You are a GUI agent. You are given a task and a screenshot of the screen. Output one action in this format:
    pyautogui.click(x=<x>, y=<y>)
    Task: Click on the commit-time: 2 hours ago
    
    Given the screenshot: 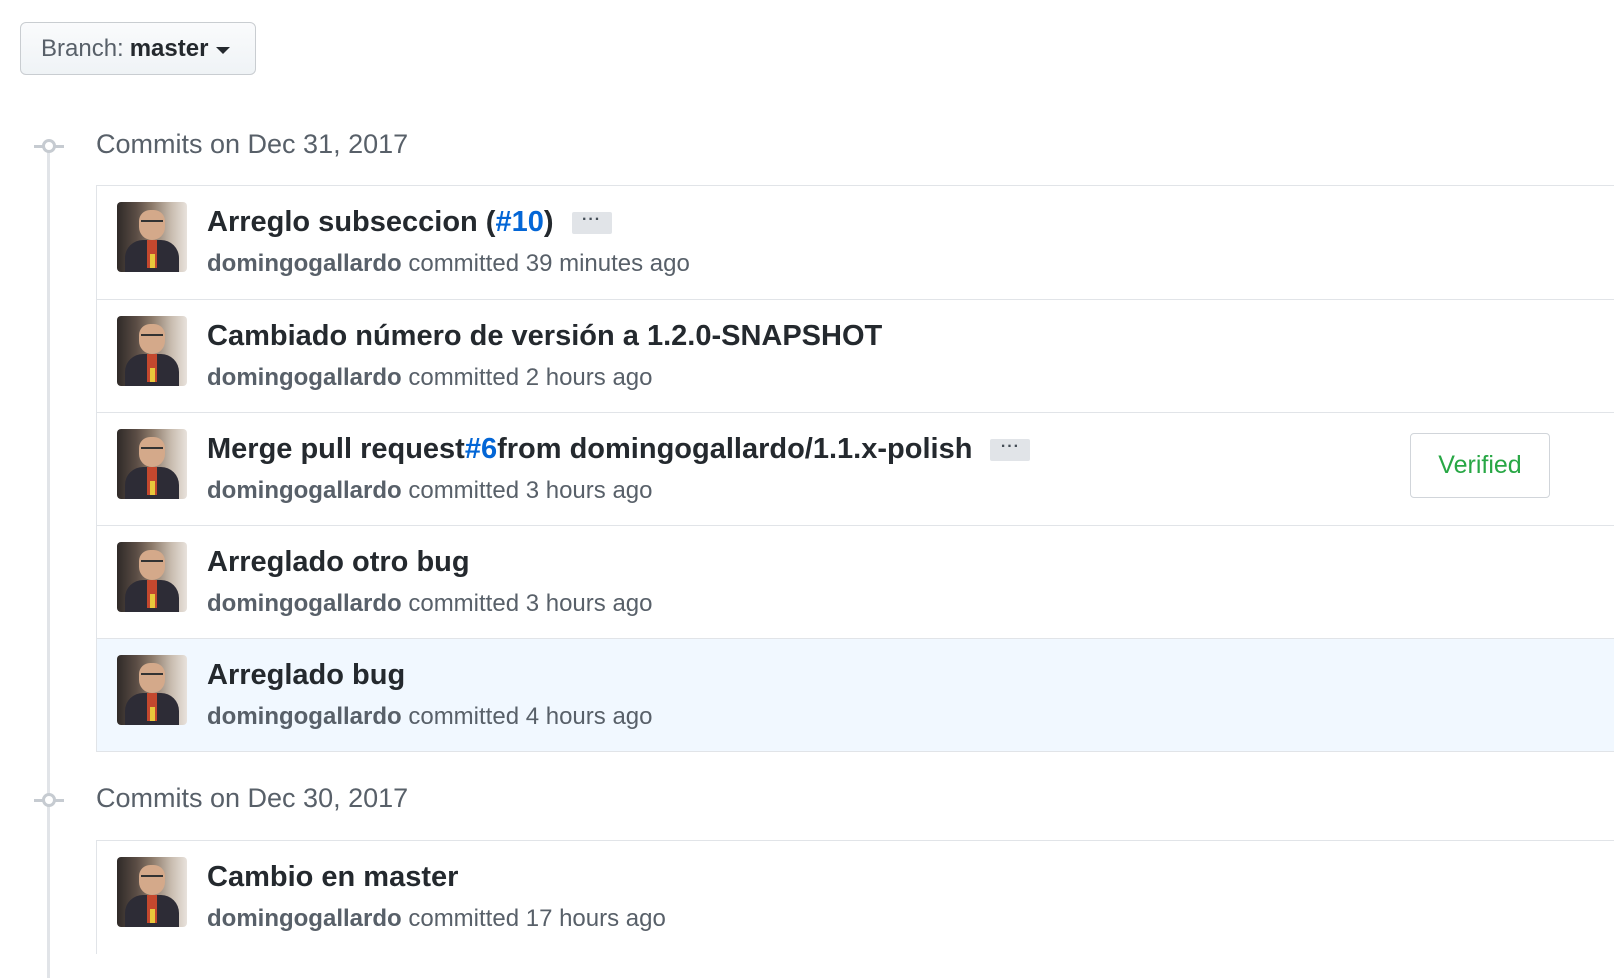 What is the action you would take?
    pyautogui.click(x=589, y=377)
    